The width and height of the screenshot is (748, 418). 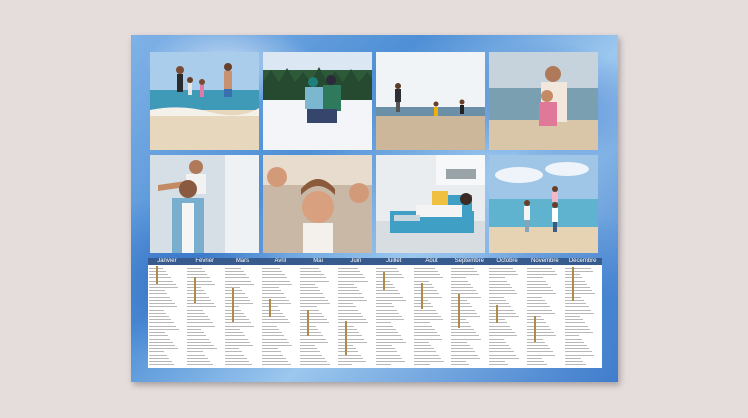 I want to click on month-column-august: Août, so click(x=431, y=313).